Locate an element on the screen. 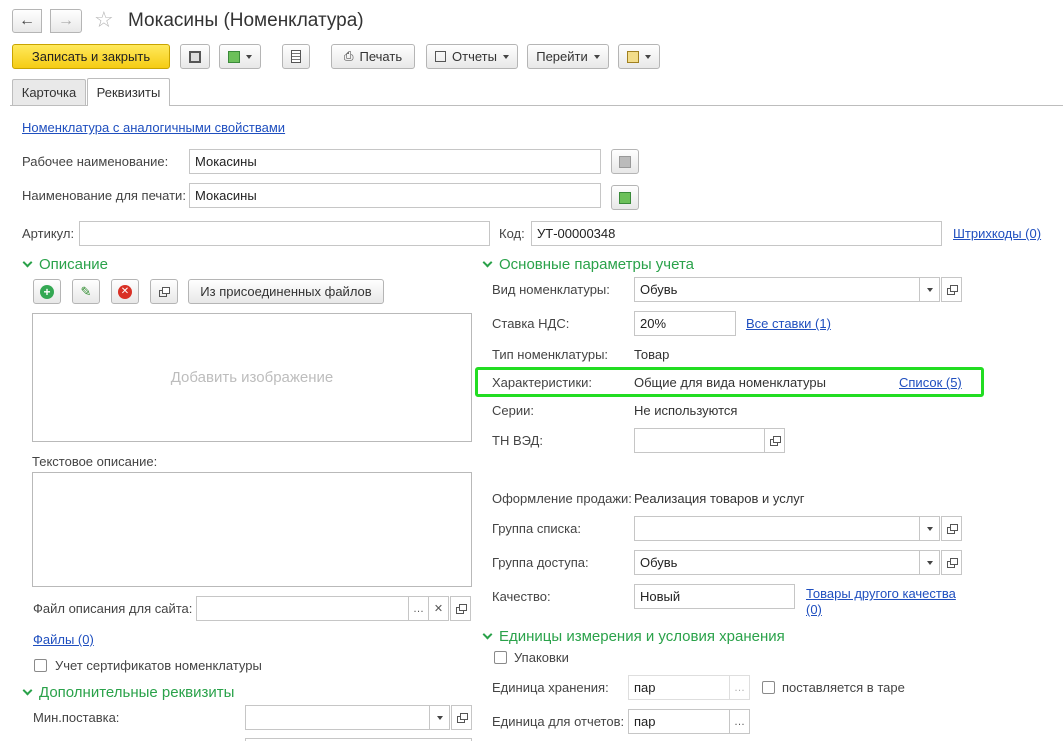 This screenshot has width=1063, height=741. access-group-open is located at coordinates (951, 562).